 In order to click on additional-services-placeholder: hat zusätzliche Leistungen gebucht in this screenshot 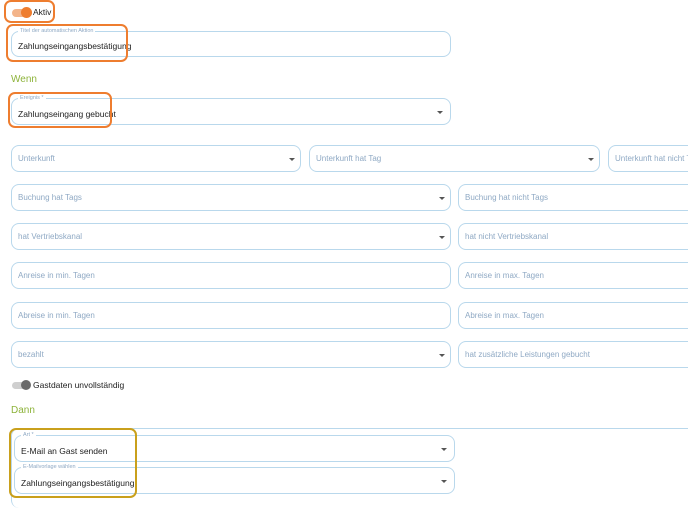, I will do `click(527, 354)`.